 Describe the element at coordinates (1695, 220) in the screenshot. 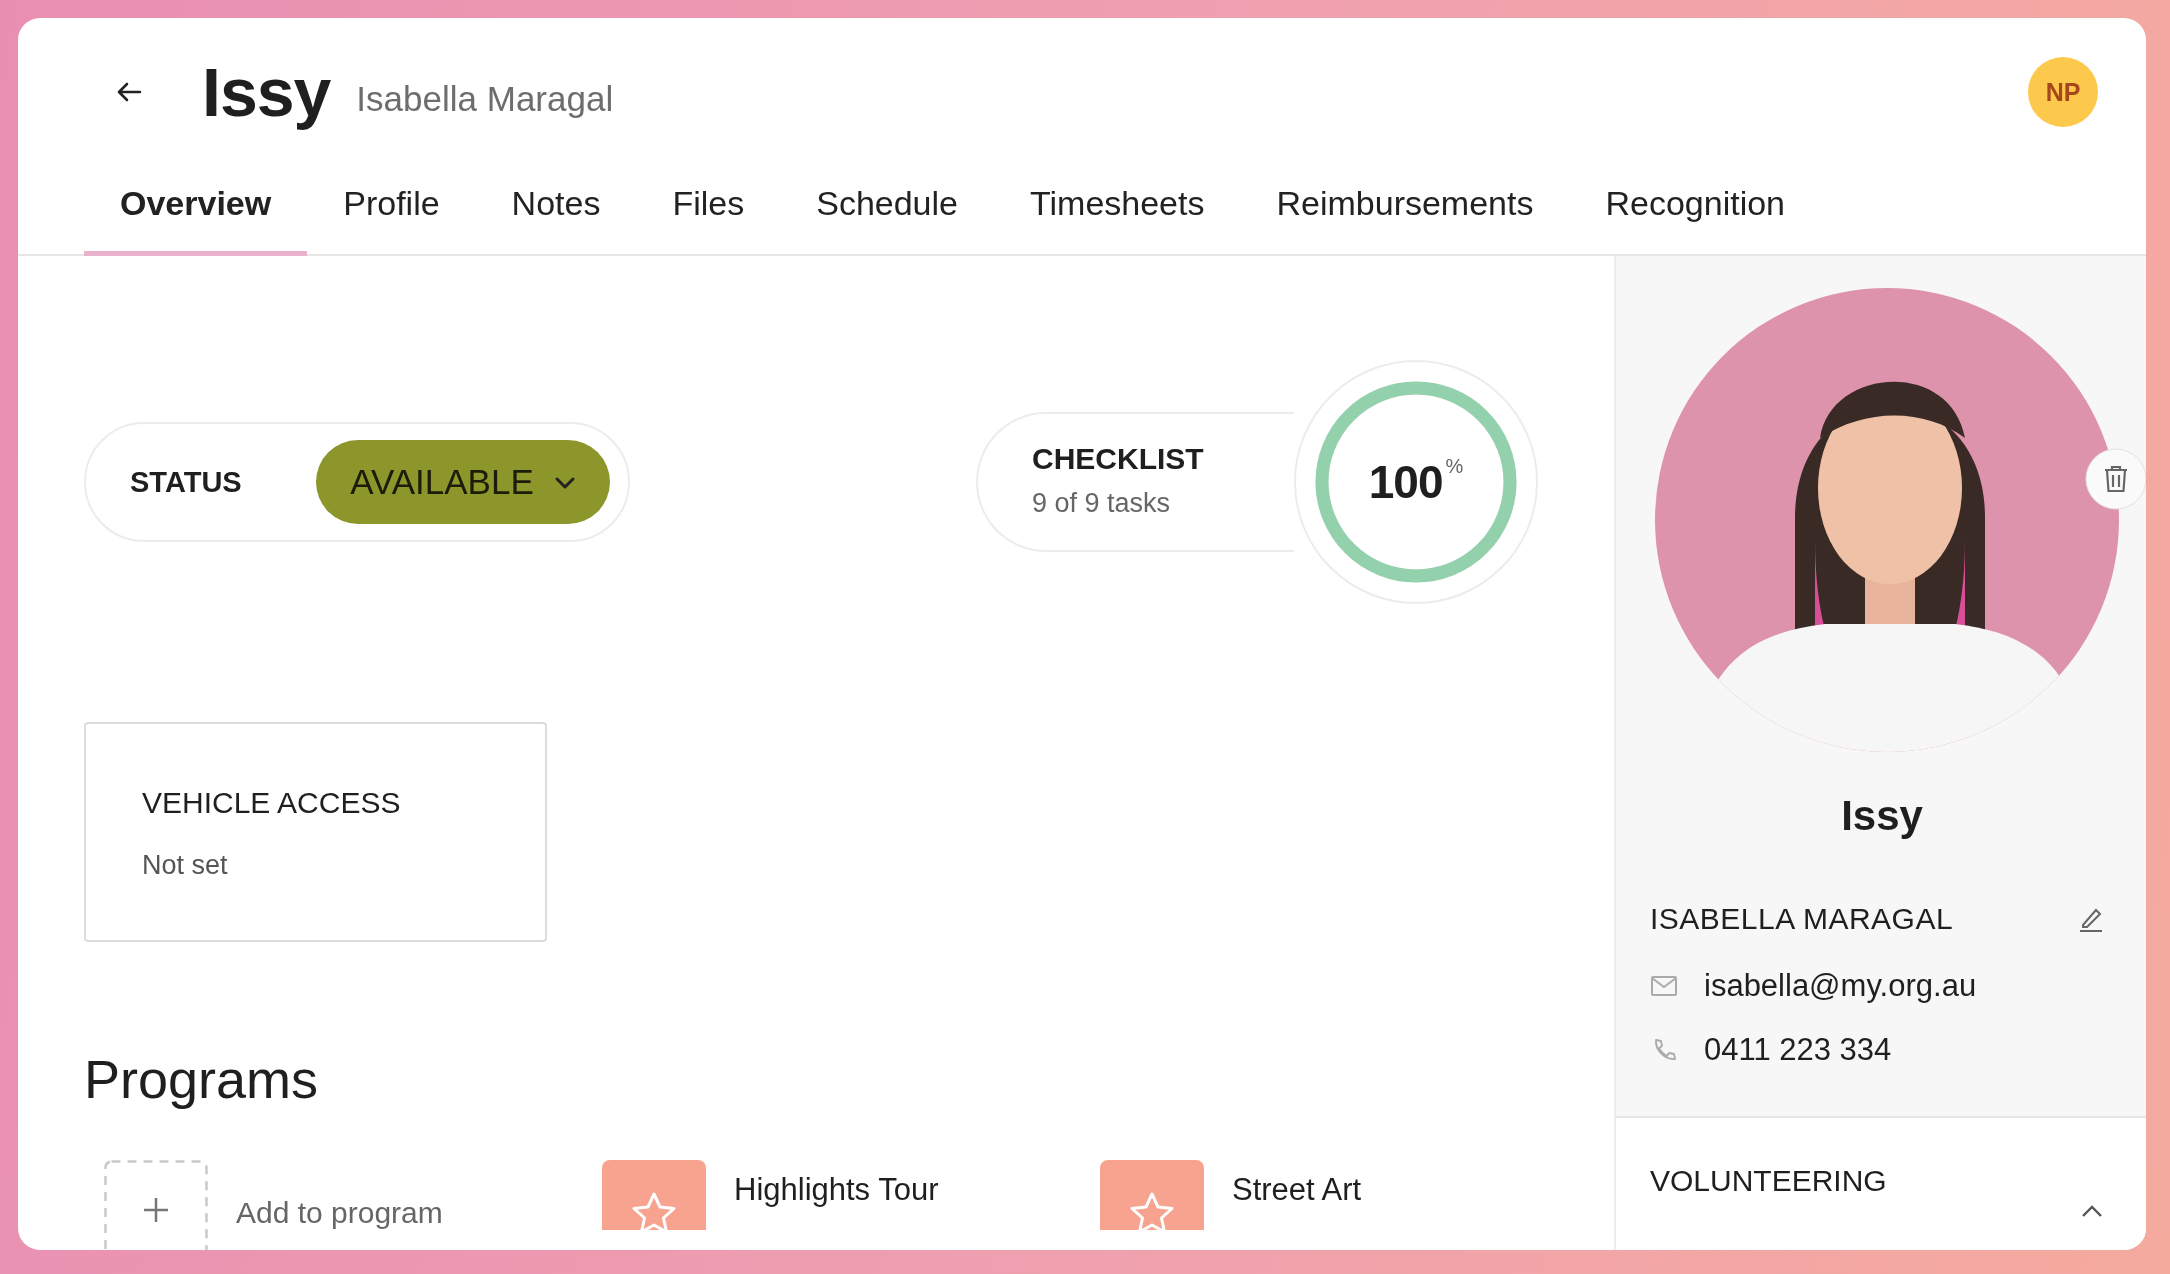

I see `tab: Recognition` at that location.